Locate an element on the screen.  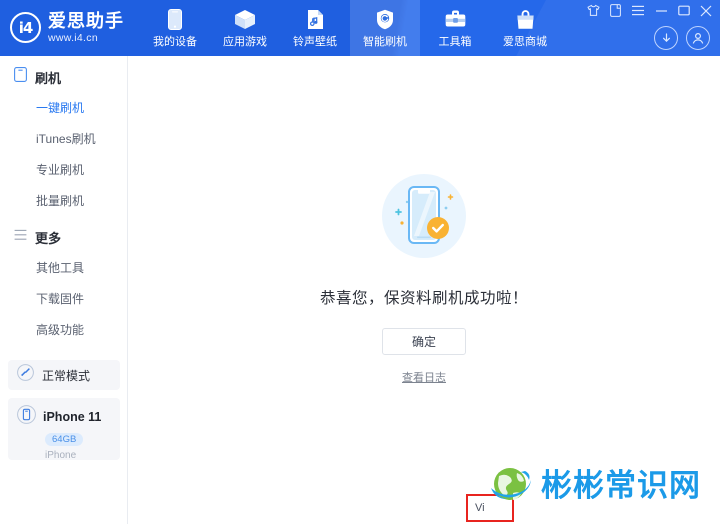
sidebar-item-one-key-flash: 一键刷机 is located at coordinates (63, 107).